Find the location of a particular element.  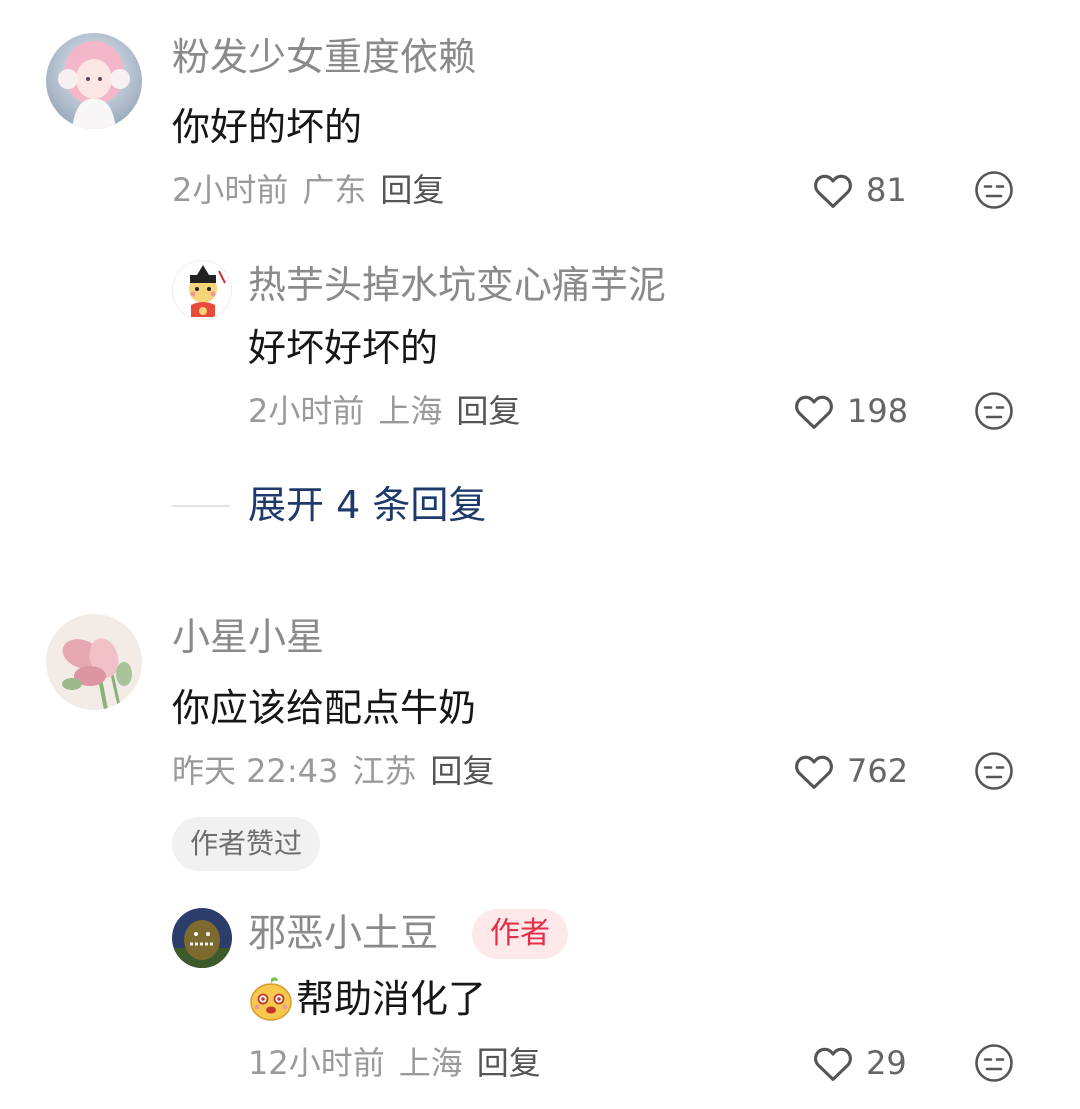

author-liked-tag: 作者赞过 is located at coordinates (246, 844).